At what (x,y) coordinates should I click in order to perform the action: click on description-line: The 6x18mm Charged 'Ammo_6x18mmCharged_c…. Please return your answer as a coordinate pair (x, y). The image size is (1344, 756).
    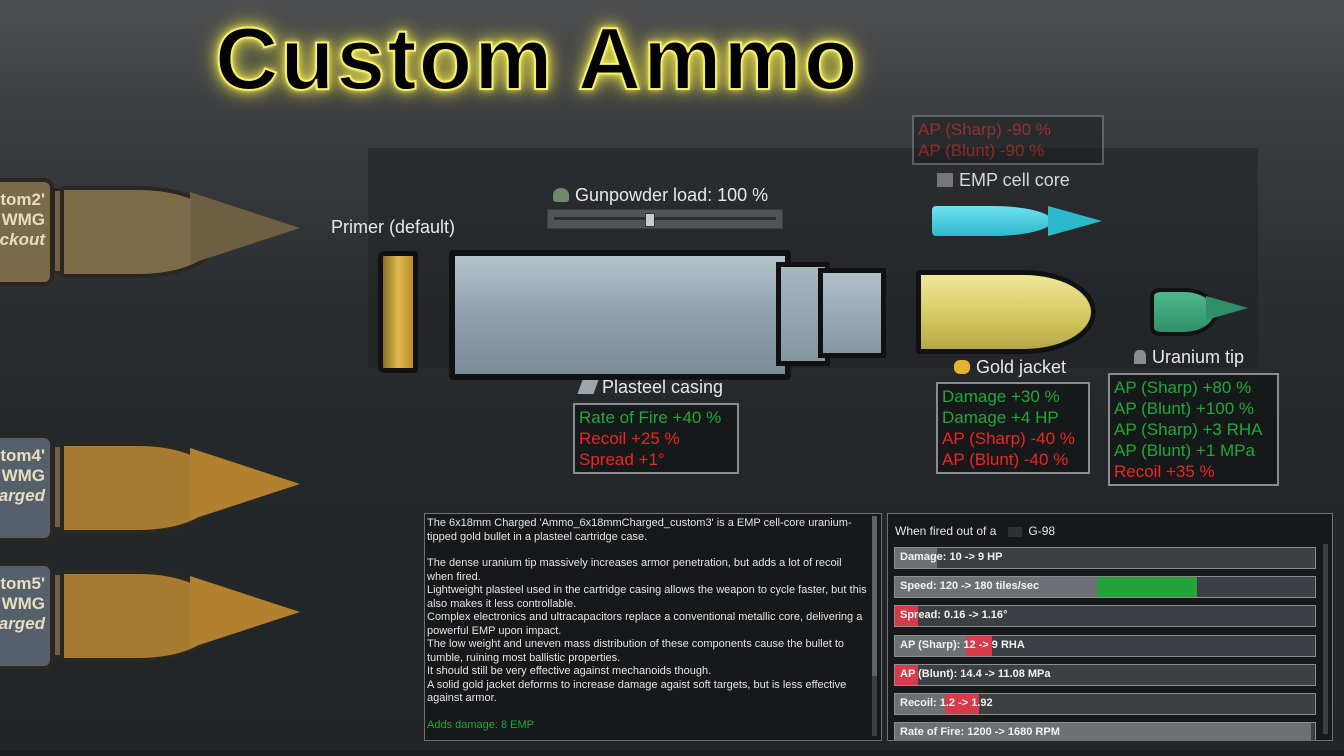
    Looking at the image, I should click on (639, 530).